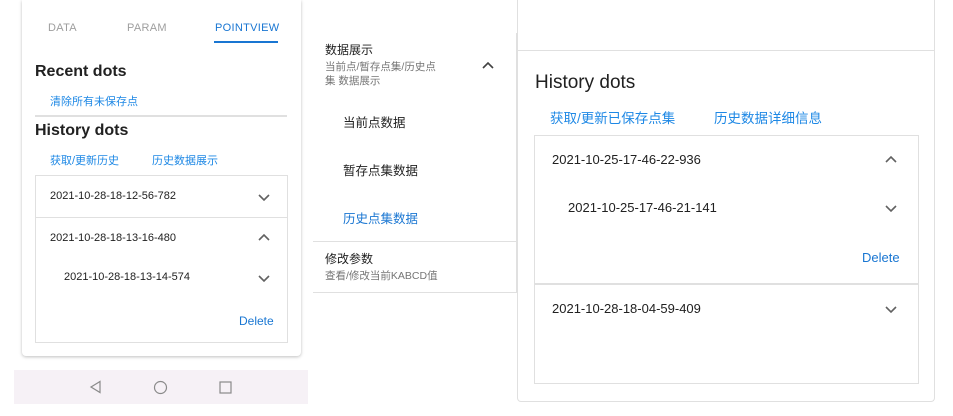 The width and height of the screenshot is (953, 416). I want to click on history-list-item: 2021-10-28-18-12-56-782, so click(161, 196).